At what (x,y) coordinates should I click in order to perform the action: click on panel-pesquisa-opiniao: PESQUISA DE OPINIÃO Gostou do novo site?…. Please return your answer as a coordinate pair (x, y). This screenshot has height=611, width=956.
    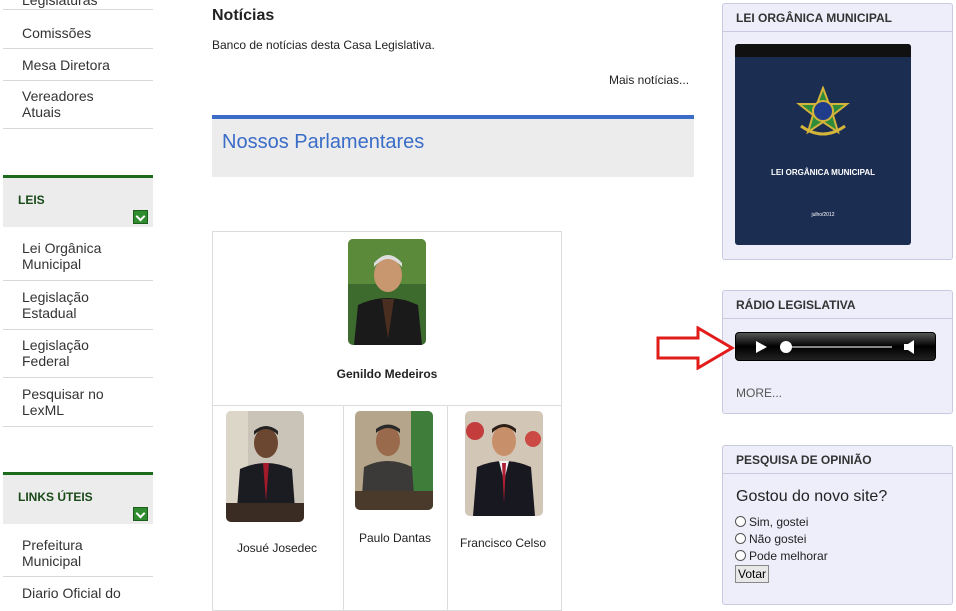
    Looking at the image, I should click on (837, 525).